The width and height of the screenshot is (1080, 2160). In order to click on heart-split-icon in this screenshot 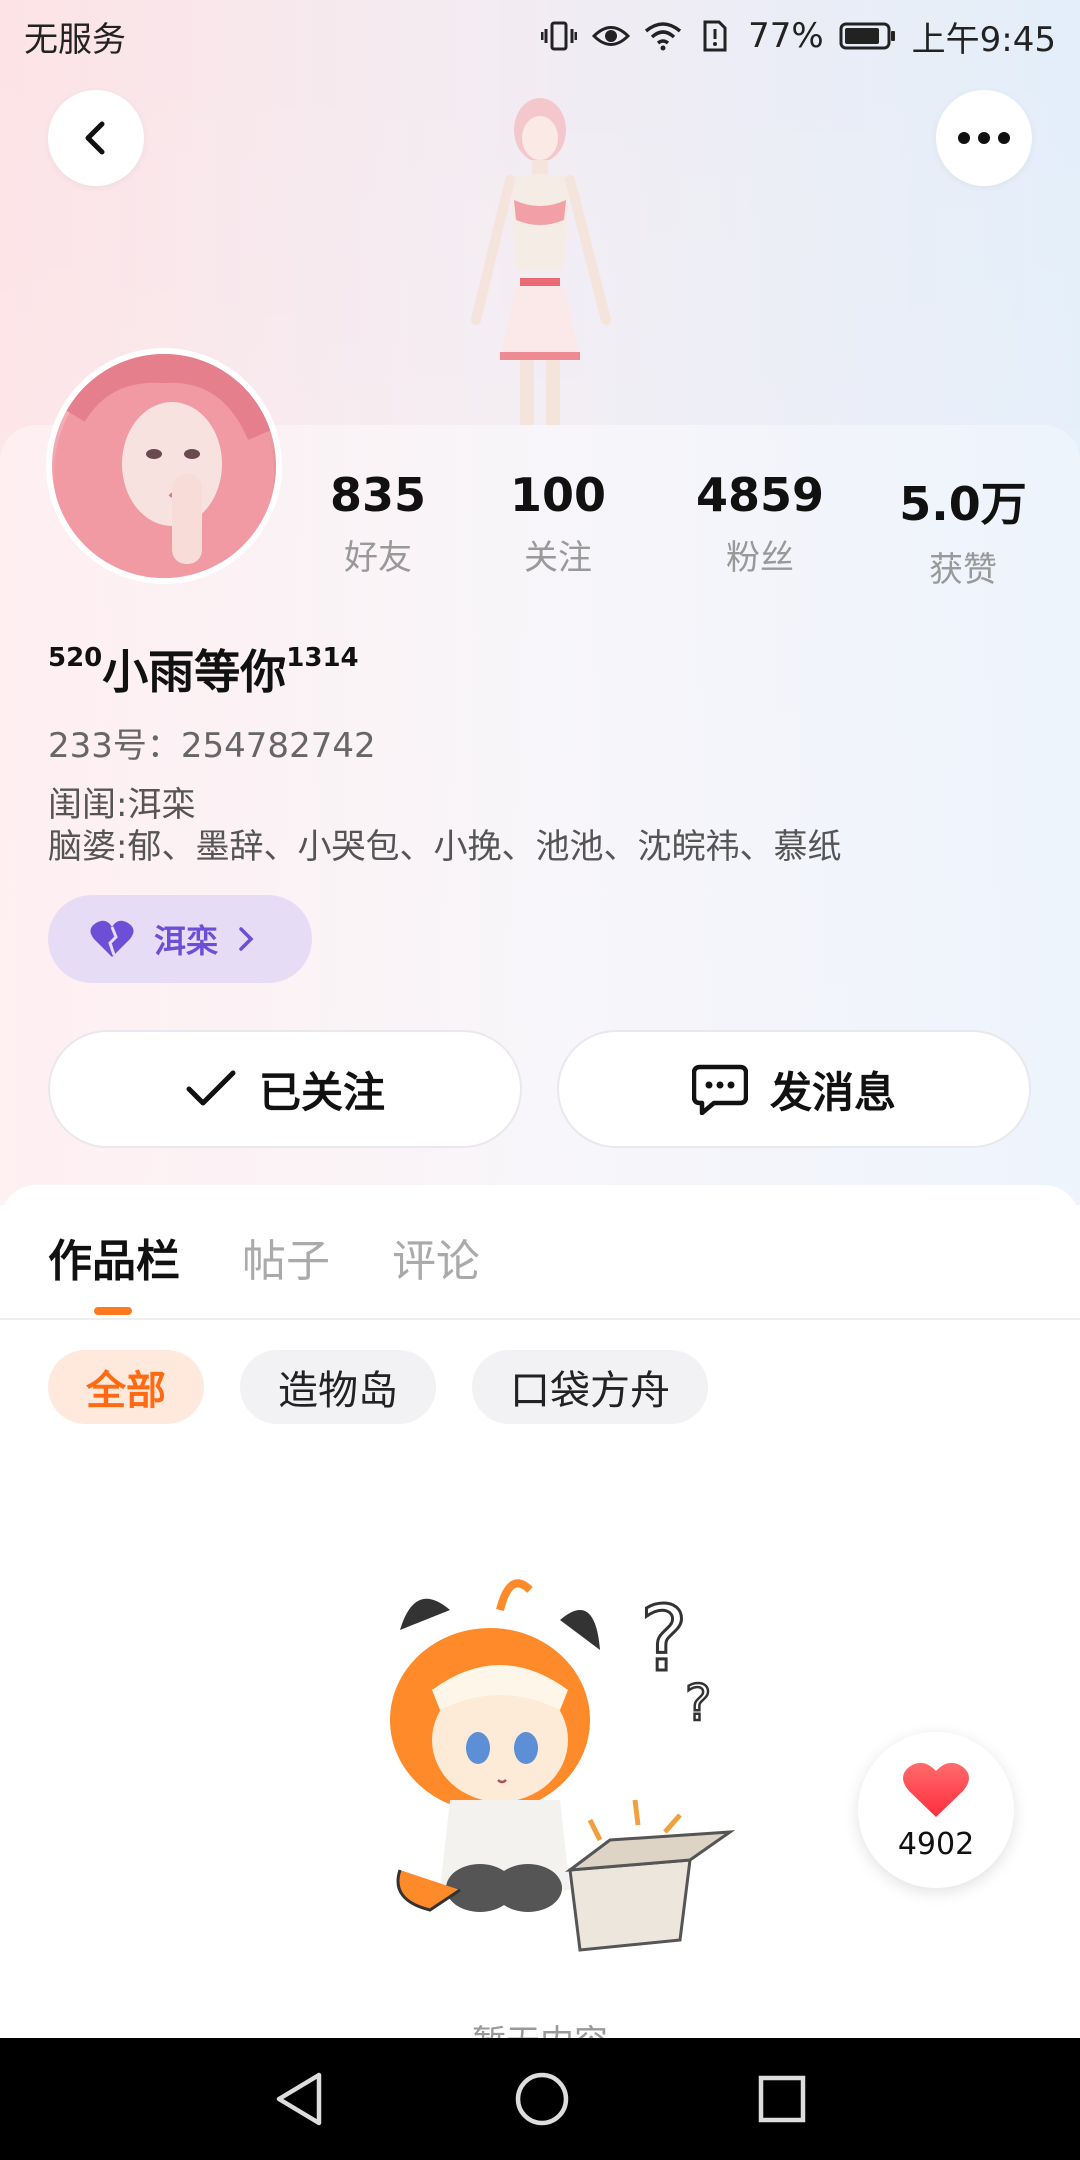, I will do `click(112, 938)`.